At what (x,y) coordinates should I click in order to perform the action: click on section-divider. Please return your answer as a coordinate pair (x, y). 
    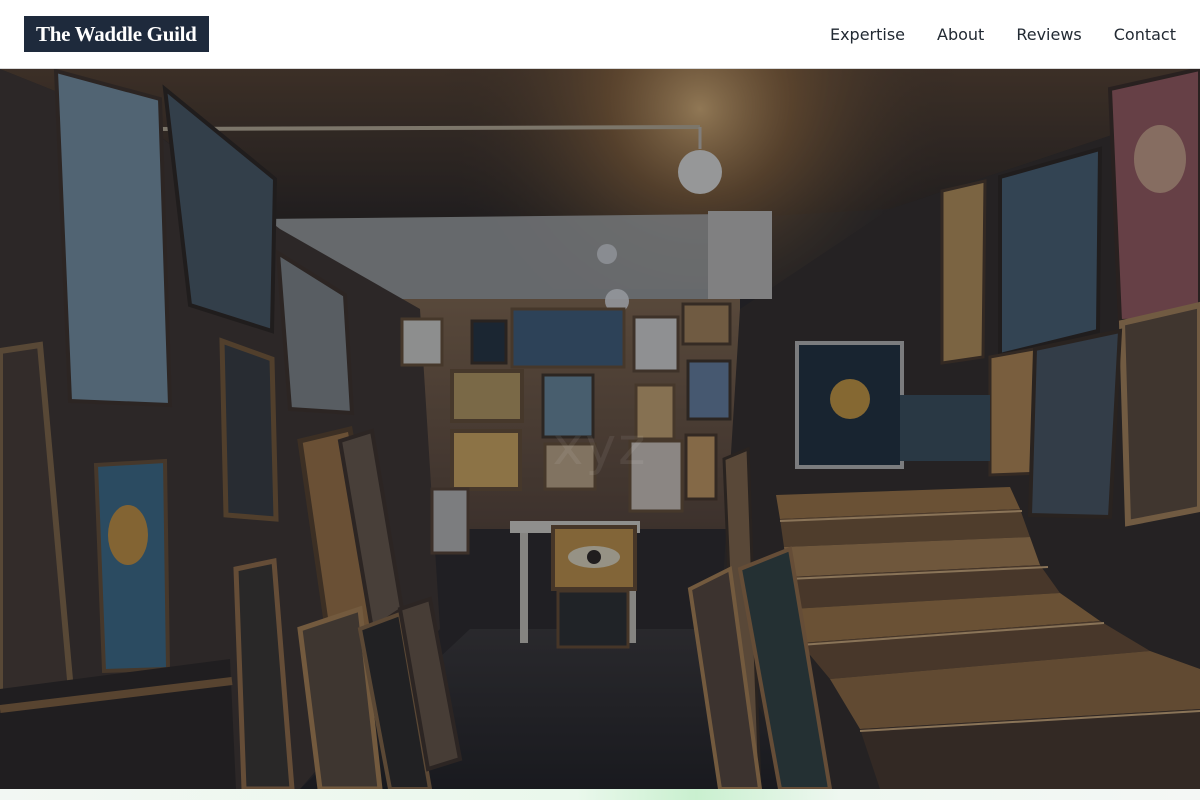
    Looking at the image, I should click on (600, 794).